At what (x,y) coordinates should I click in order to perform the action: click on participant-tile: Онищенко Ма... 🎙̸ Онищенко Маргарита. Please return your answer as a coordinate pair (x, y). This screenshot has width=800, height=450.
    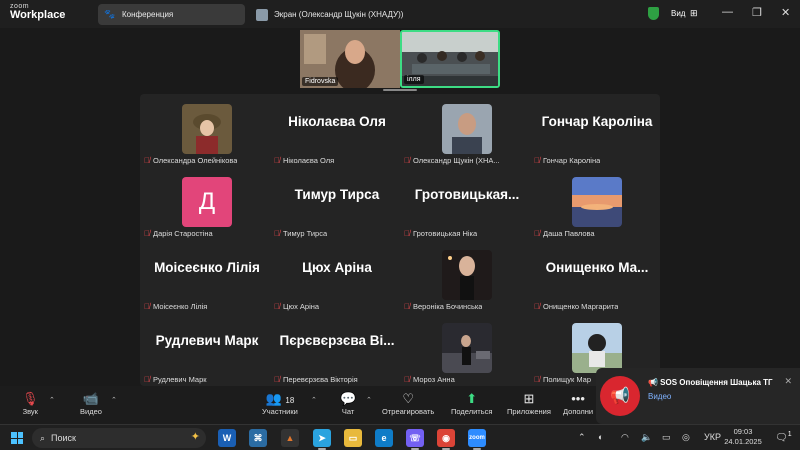
    Looking at the image, I should click on (597, 276).